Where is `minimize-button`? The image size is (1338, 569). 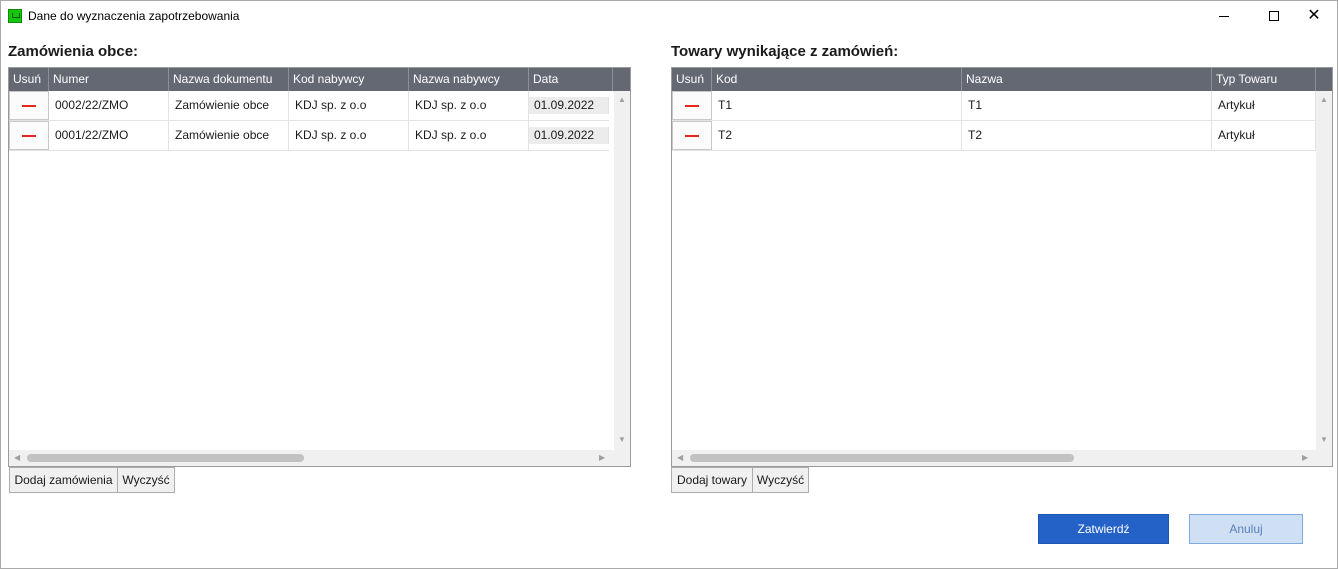 minimize-button is located at coordinates (1224, 16).